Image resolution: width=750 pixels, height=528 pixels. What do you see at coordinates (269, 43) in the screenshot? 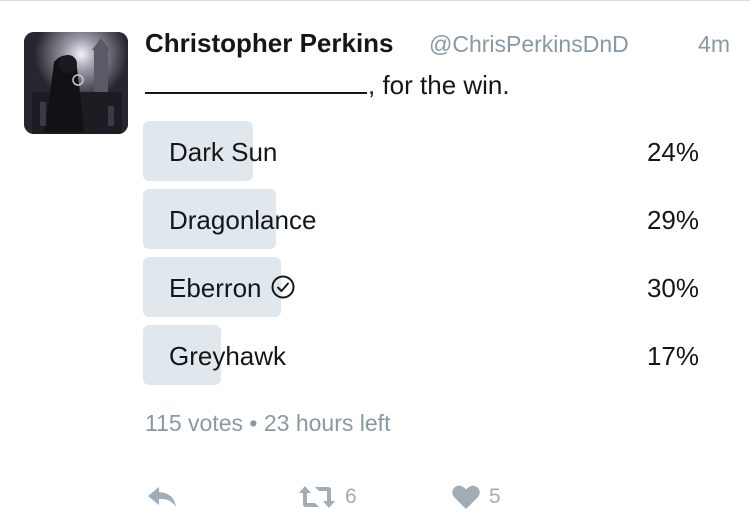
I see `author-name: Christopher Perkins` at bounding box center [269, 43].